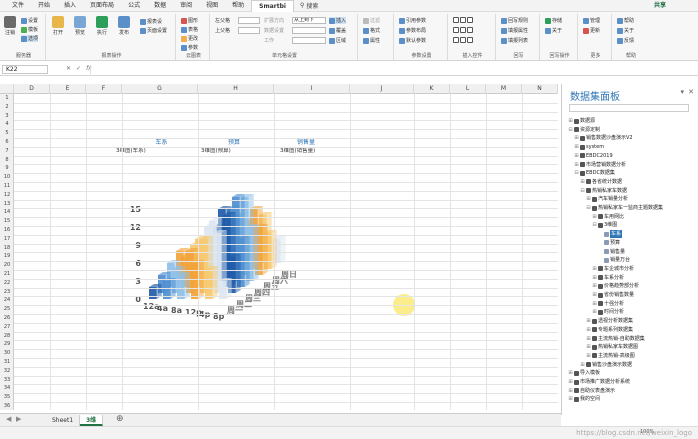 This screenshot has height=439, width=698. Describe the element at coordinates (615, 339) in the screenshot. I see `tree-node: ⊞ 主流热销-自助数据集` at that location.